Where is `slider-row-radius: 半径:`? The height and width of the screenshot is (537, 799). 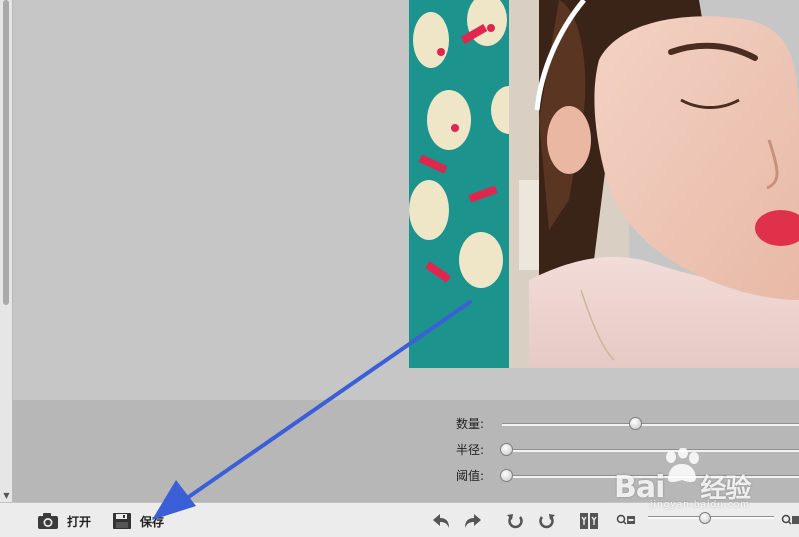
slider-row-radius: 半径: is located at coordinates (406, 450).